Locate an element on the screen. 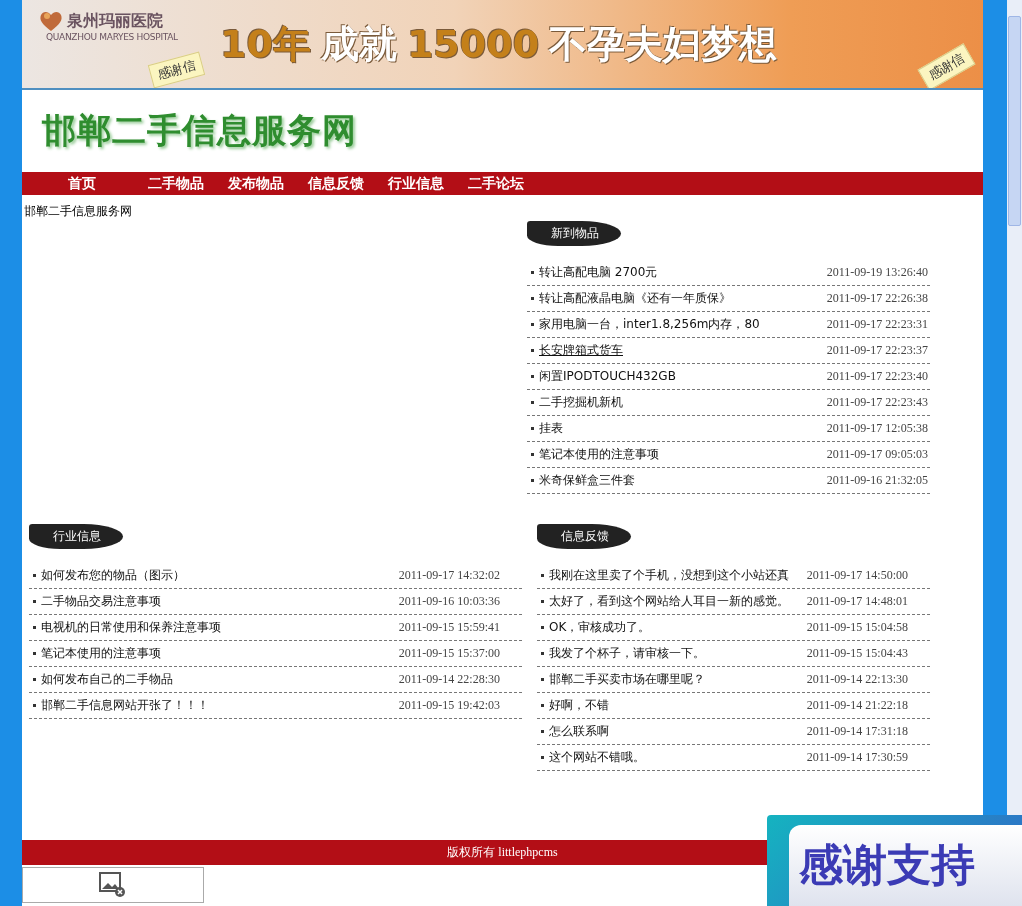 The height and width of the screenshot is (906, 1022). popup-ad: 感谢支持 is located at coordinates (894, 860).